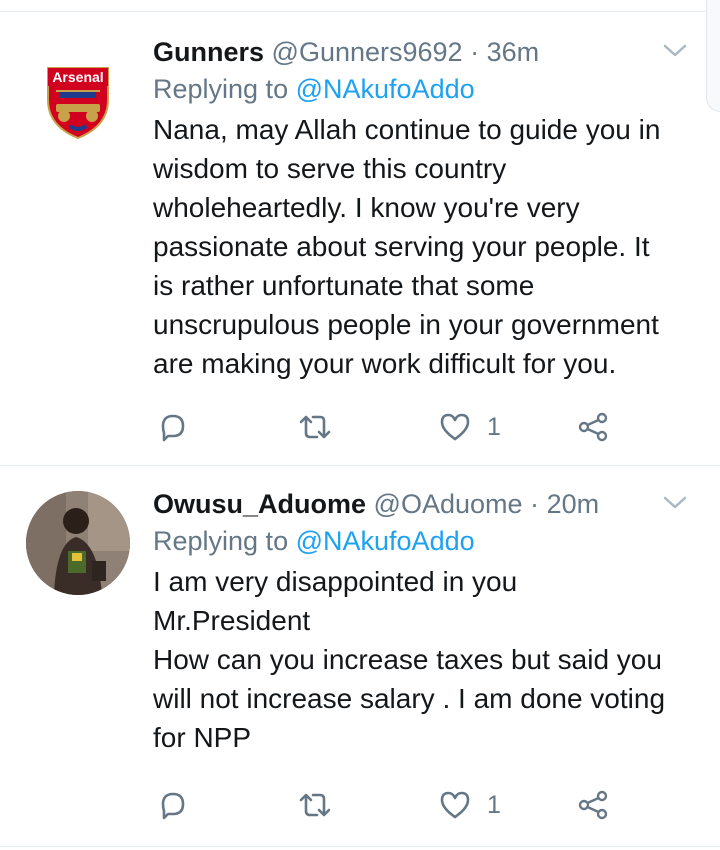 The height and width of the screenshot is (850, 720). I want to click on display-name: Owusu_Aduome, so click(259, 504).